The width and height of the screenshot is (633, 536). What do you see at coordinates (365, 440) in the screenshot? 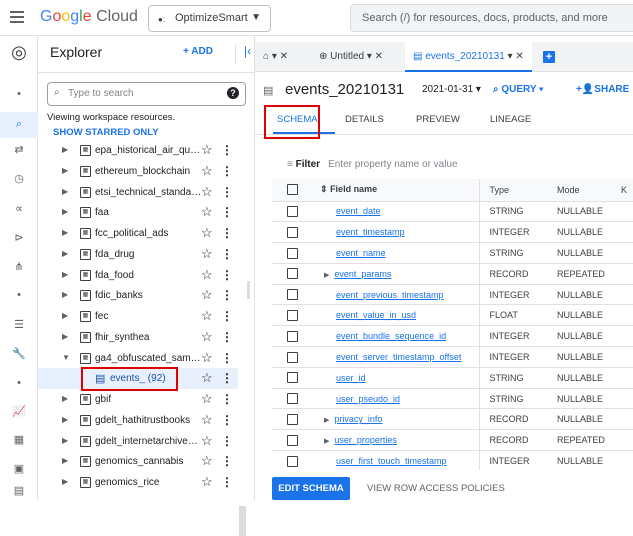
I see `field-name-link: user_properties` at bounding box center [365, 440].